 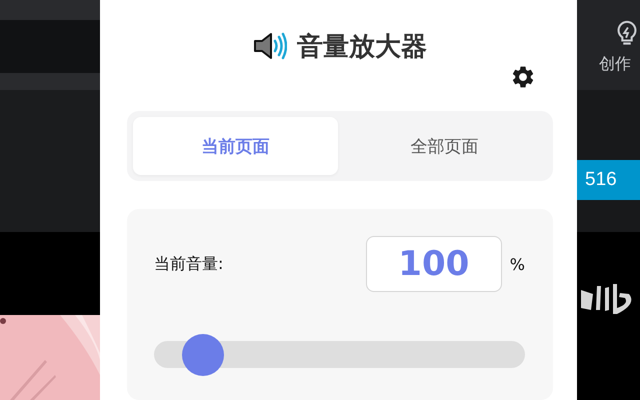 I want to click on settings-icon, so click(x=523, y=77).